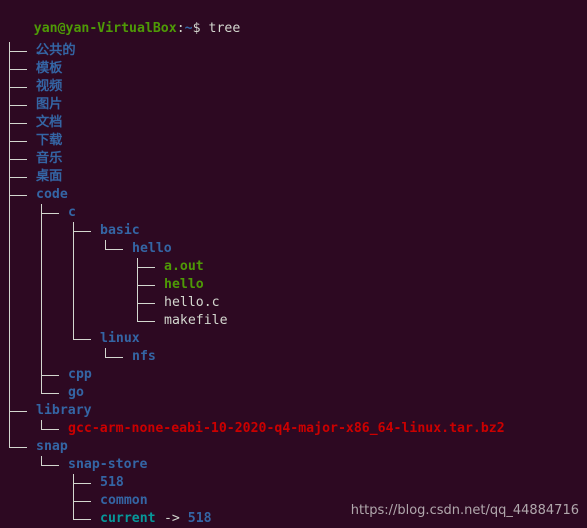 The height and width of the screenshot is (528, 587). Describe the element at coordinates (49, 141) in the screenshot. I see `tree-node-label: 下载` at that location.